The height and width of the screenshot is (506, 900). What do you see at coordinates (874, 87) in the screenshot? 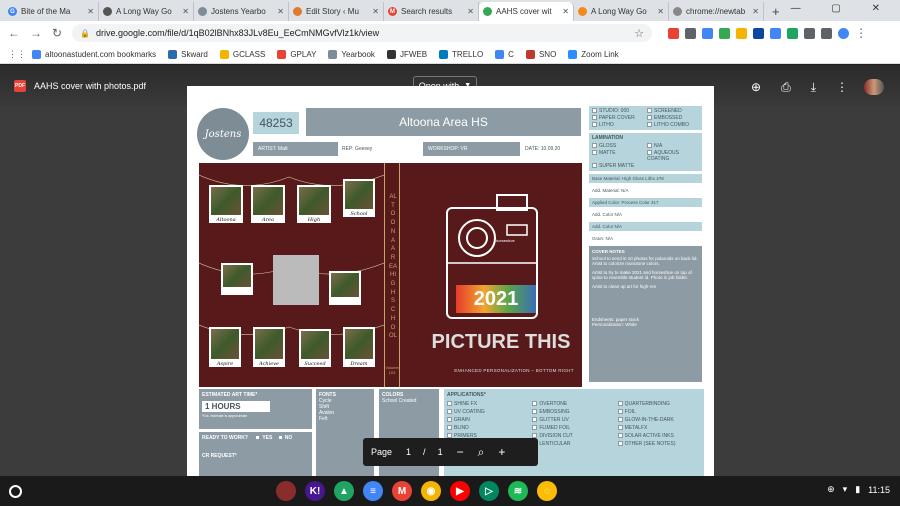
I see `avatar` at bounding box center [874, 87].